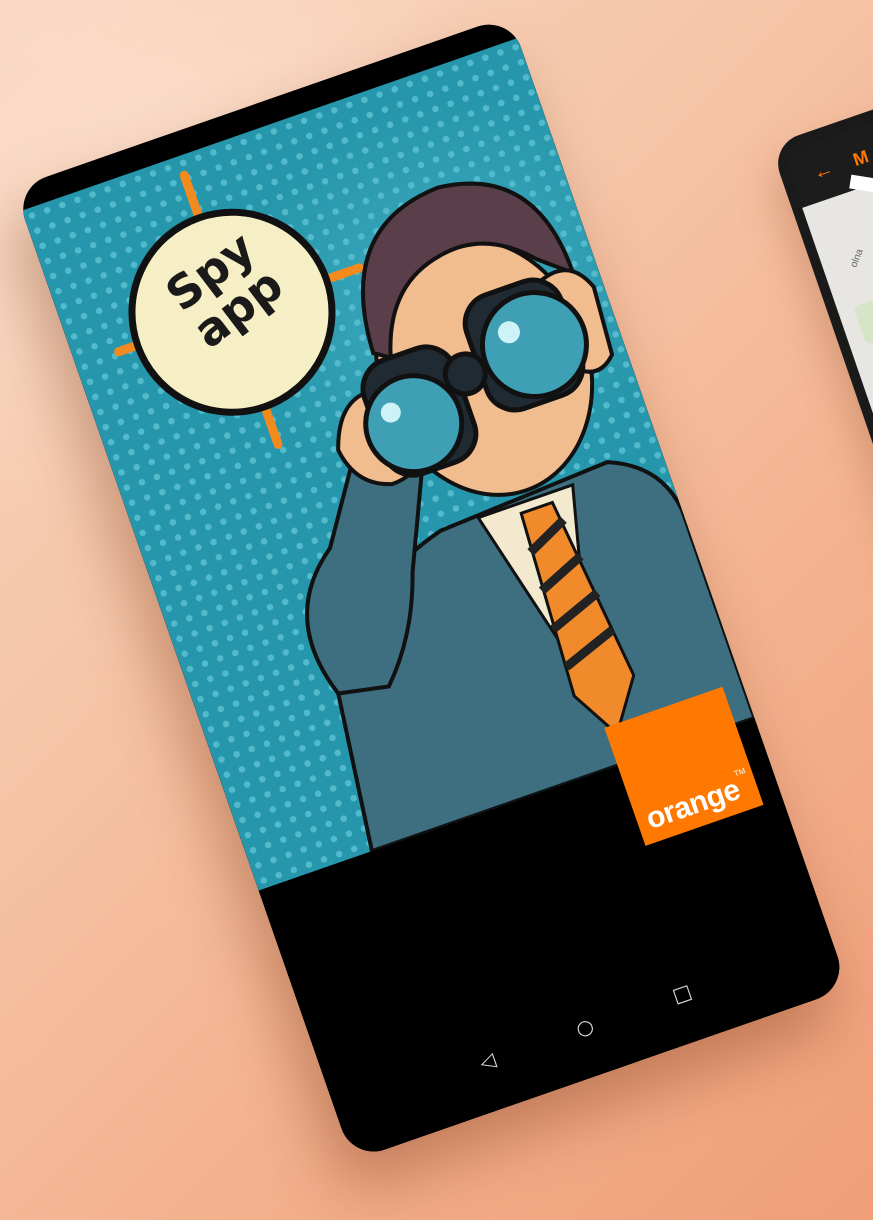  I want to click on map-street-label: olna, so click(857, 258).